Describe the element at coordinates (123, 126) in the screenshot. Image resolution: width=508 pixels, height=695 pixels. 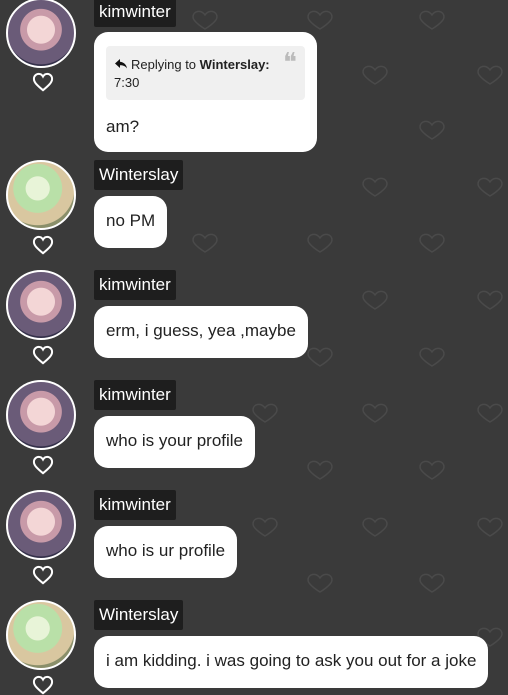
I see `message-text: am?` at that location.